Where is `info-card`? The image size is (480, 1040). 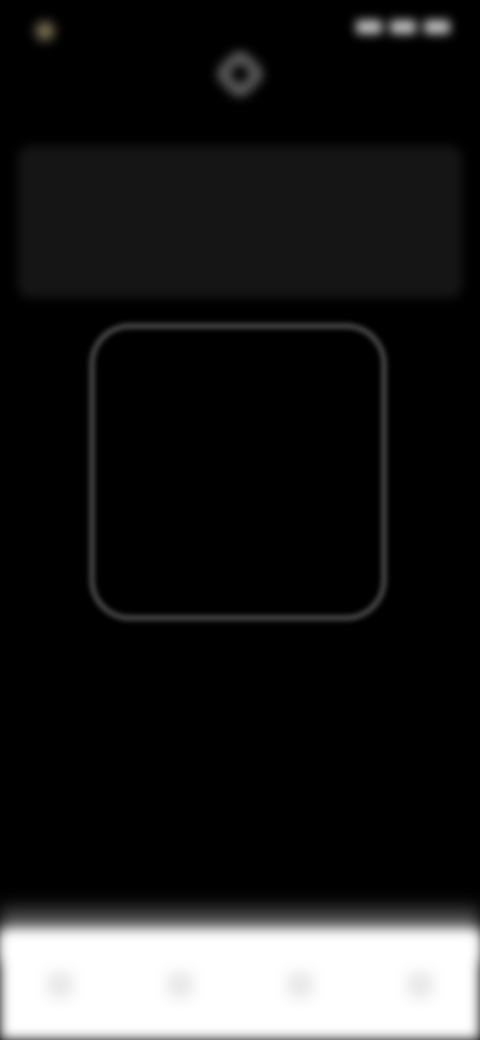
info-card is located at coordinates (240, 222).